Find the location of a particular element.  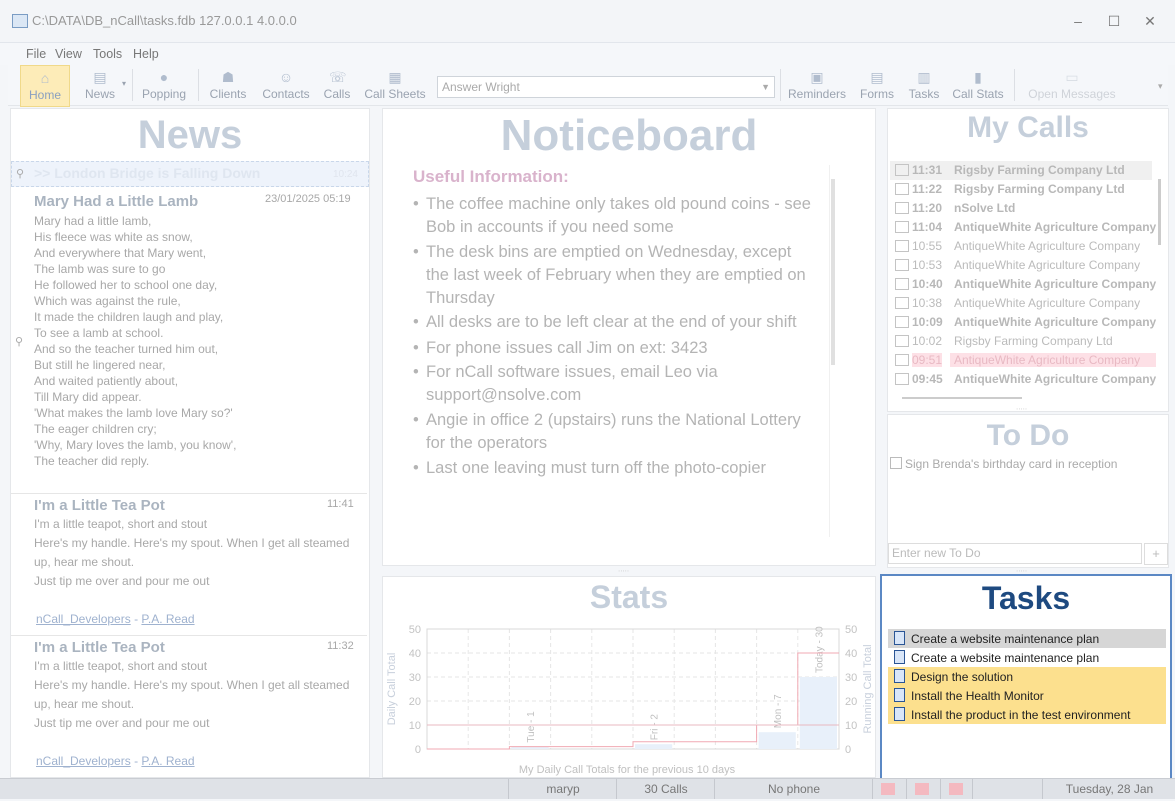

maximize-button: ☐ is located at coordinates (1114, 21).